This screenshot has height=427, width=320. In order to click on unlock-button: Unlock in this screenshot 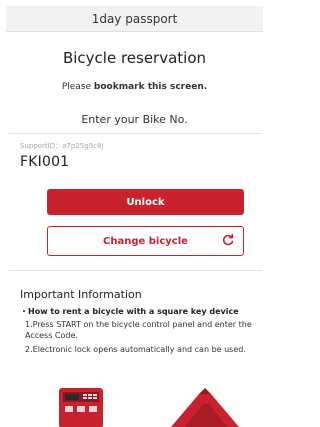, I will do `click(145, 202)`.